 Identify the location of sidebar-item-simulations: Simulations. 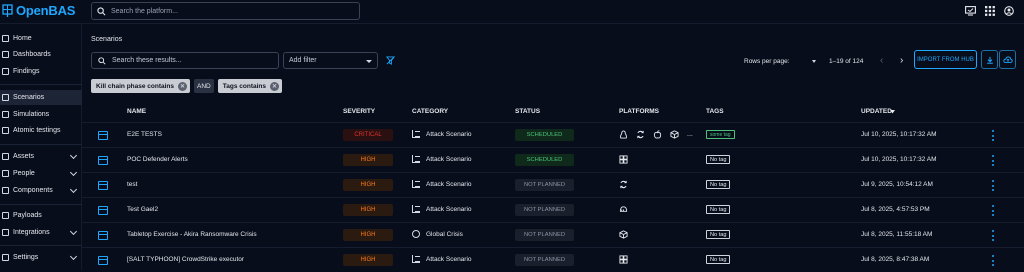
(41, 114).